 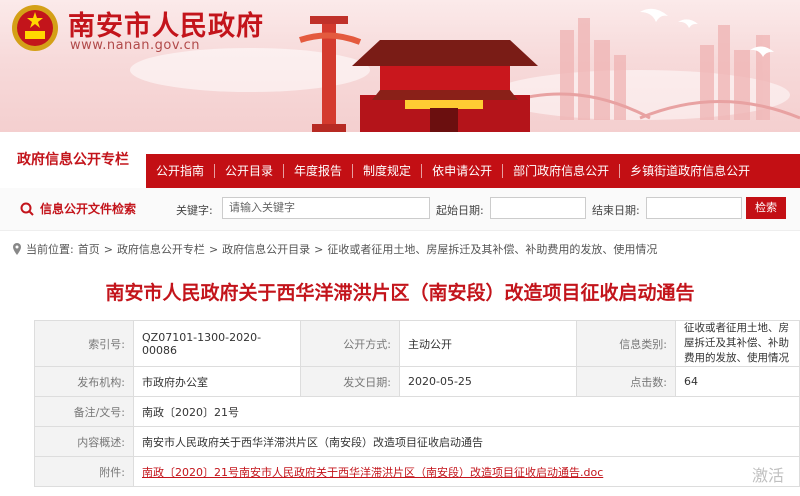 I want to click on search-title-label: 信息公开文件检索, so click(x=88, y=209).